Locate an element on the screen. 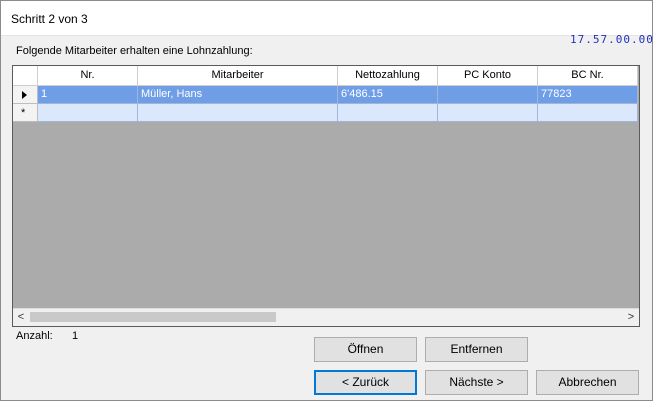  remove-button: Entfernen is located at coordinates (476, 349).